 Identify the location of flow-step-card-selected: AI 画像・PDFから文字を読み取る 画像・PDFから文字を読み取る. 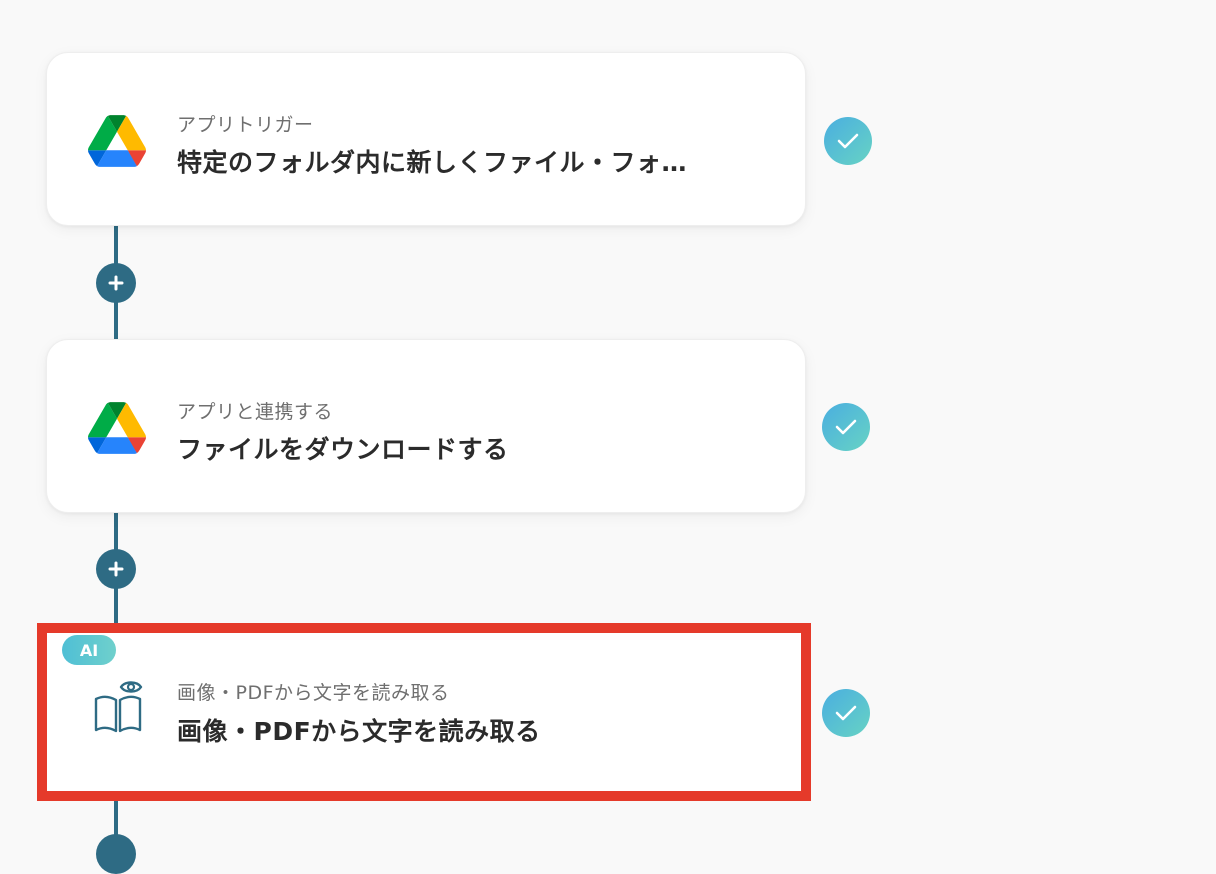
(424, 712).